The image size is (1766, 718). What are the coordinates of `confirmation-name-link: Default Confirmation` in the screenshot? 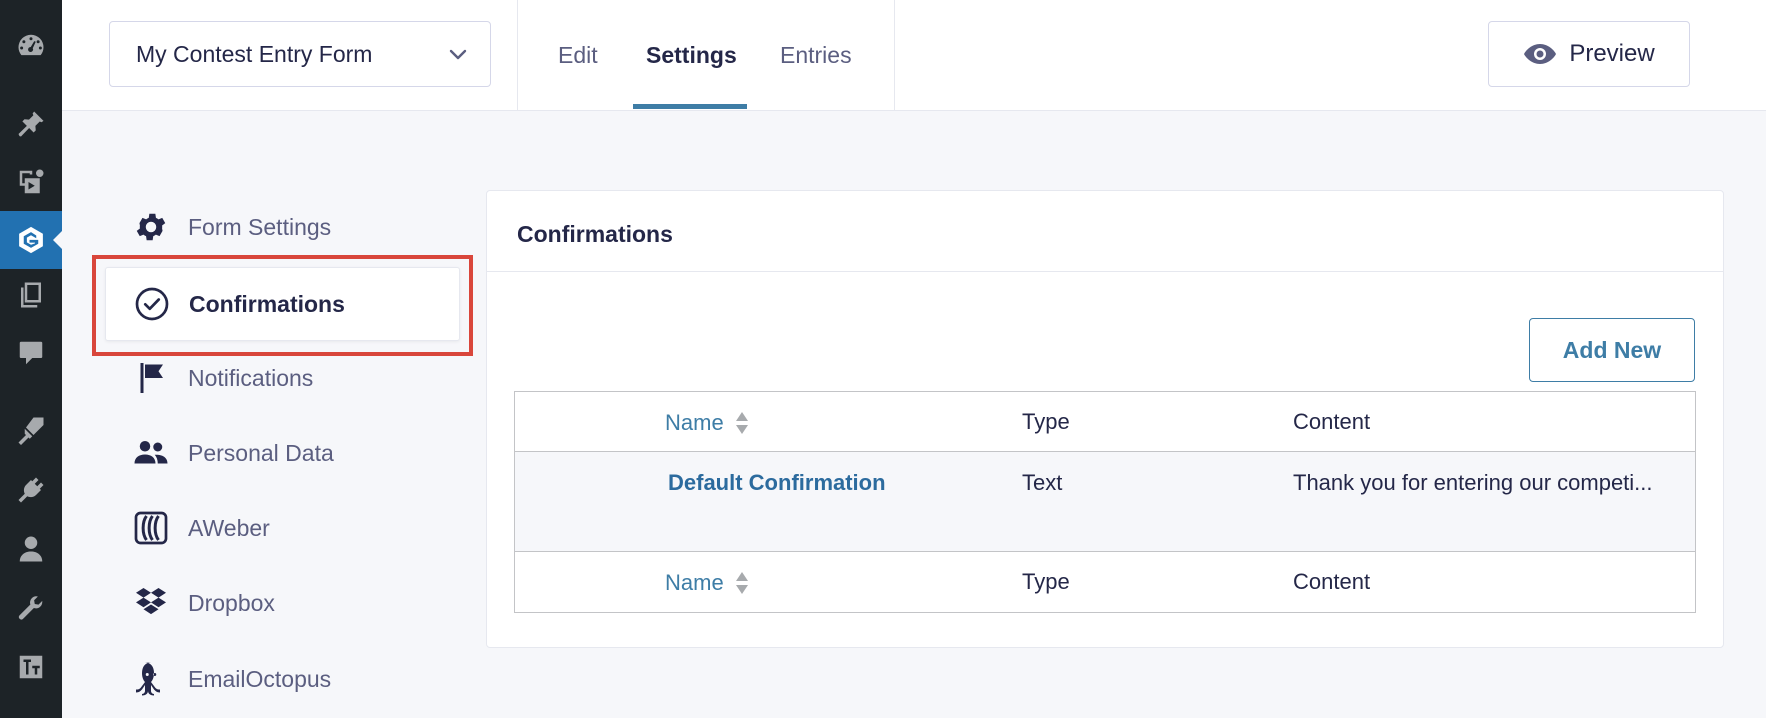 It's located at (777, 483).